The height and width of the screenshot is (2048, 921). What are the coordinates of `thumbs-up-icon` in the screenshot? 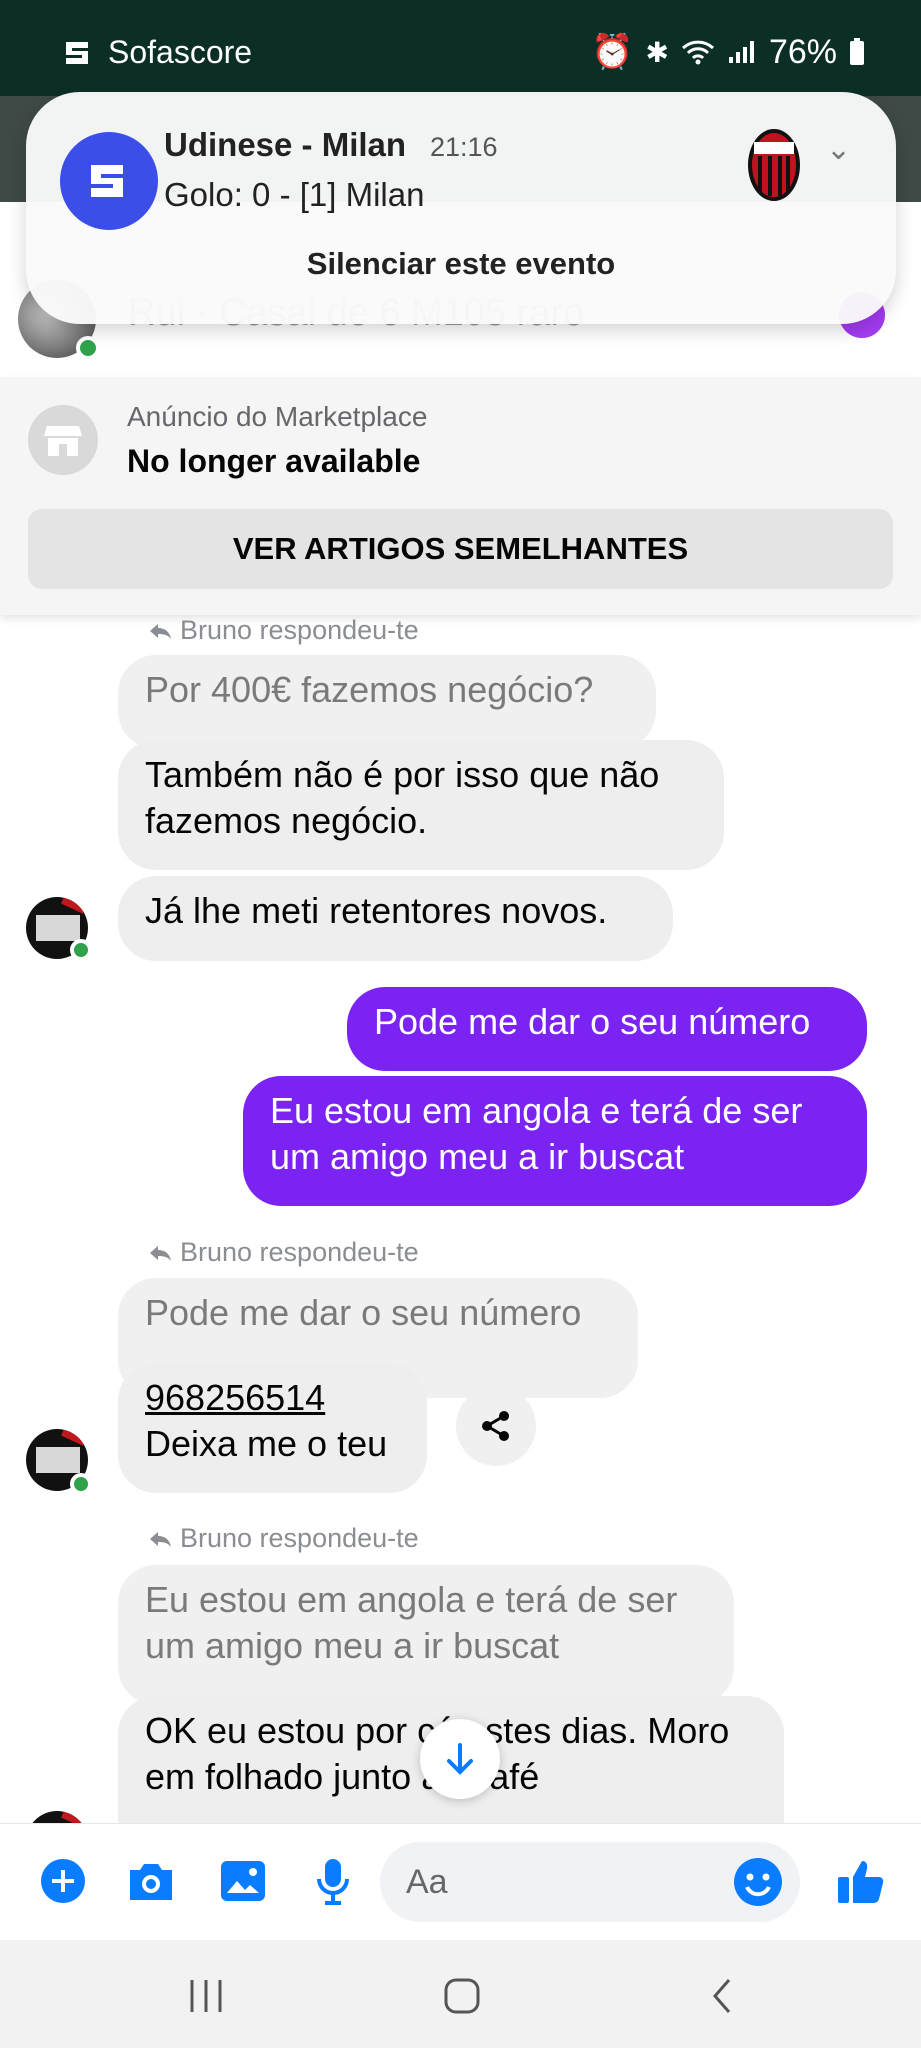 It's located at (861, 1882).